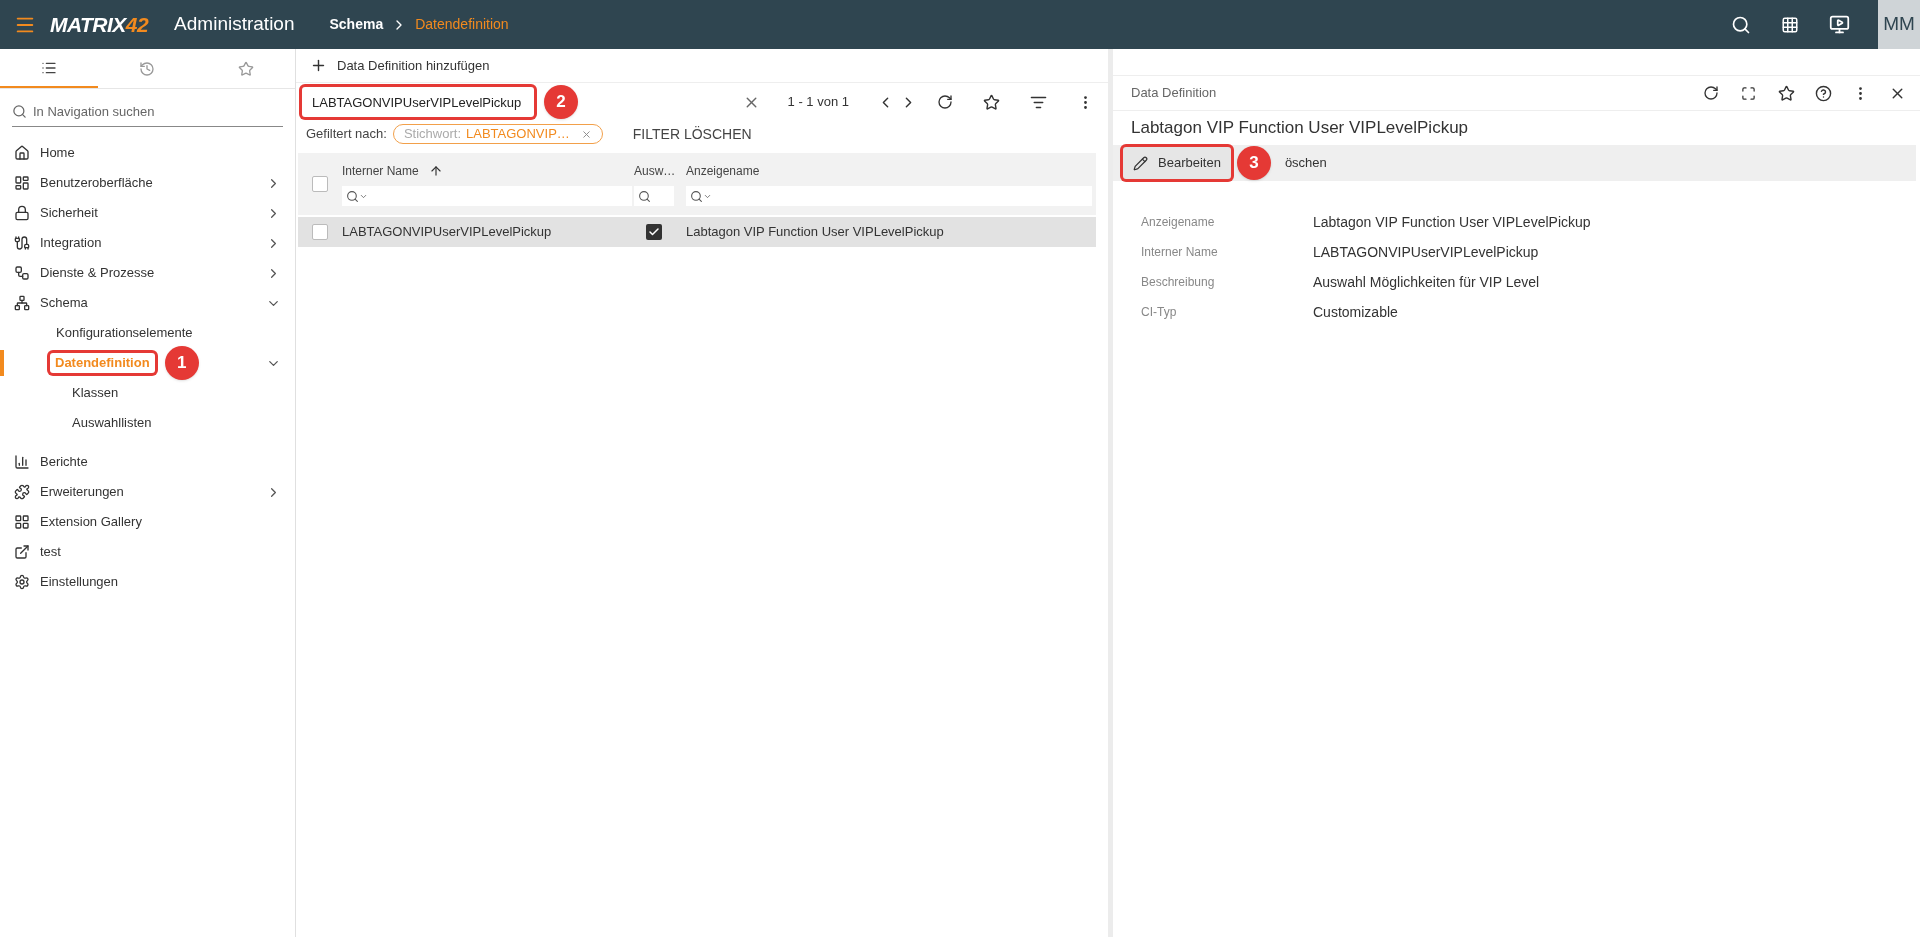  What do you see at coordinates (318, 65) in the screenshot?
I see `plus-icon` at bounding box center [318, 65].